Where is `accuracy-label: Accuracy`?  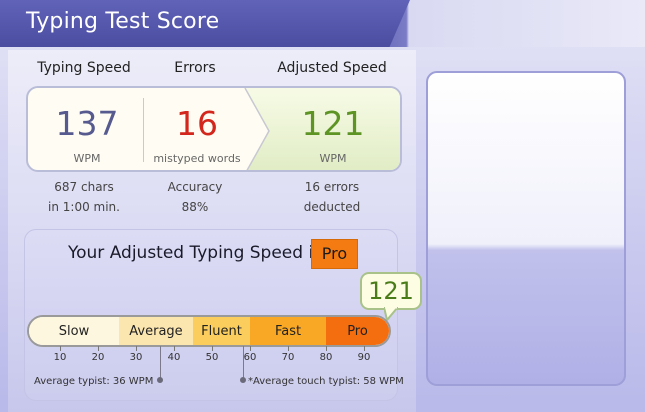
accuracy-label: Accuracy is located at coordinates (195, 187).